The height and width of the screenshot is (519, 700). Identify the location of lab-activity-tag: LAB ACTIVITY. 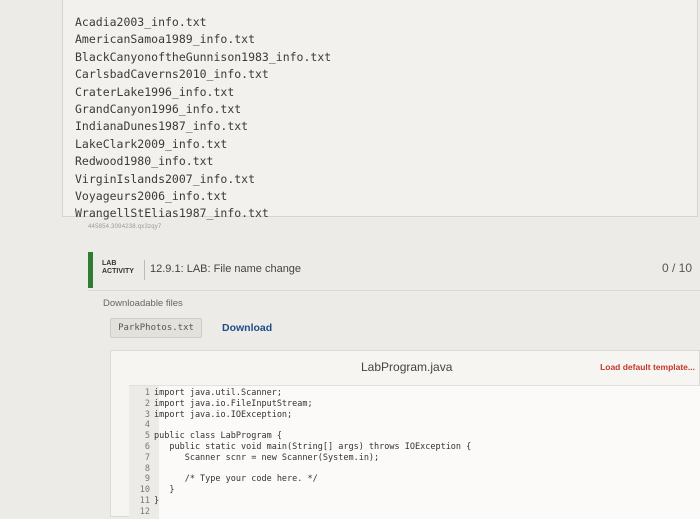
(123, 270).